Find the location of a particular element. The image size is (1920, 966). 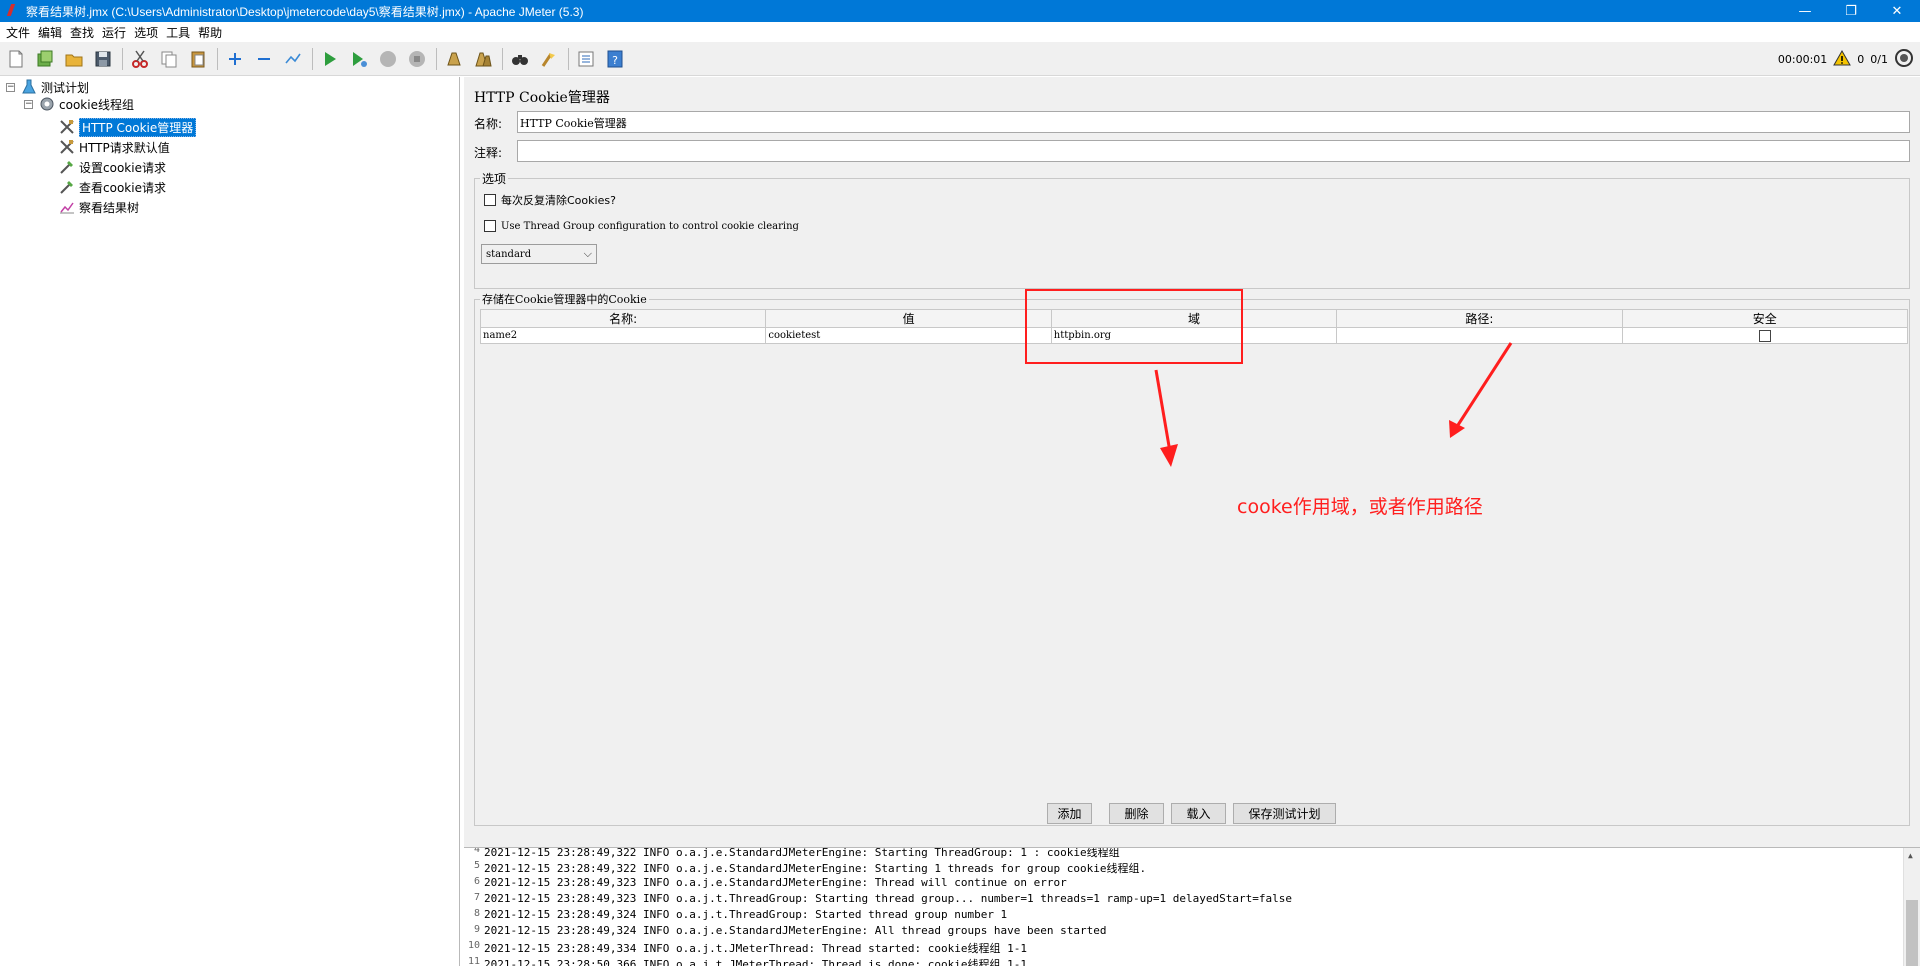

comment-field is located at coordinates (1213, 151).